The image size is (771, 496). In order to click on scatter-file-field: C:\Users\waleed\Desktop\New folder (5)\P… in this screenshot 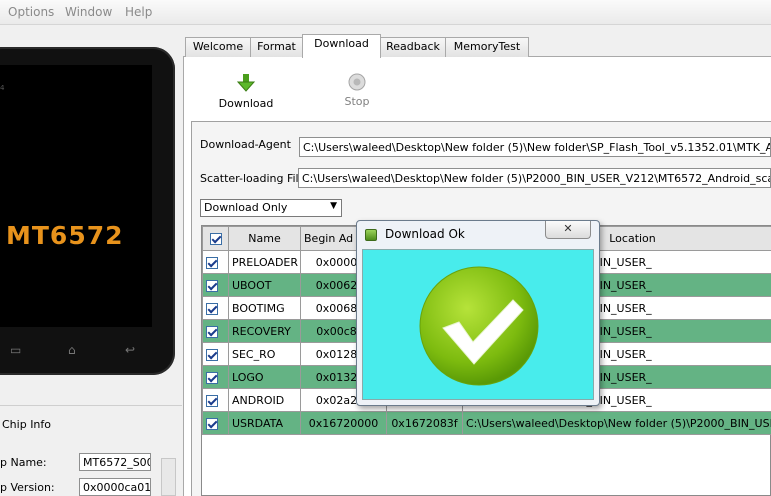, I will do `click(534, 178)`.